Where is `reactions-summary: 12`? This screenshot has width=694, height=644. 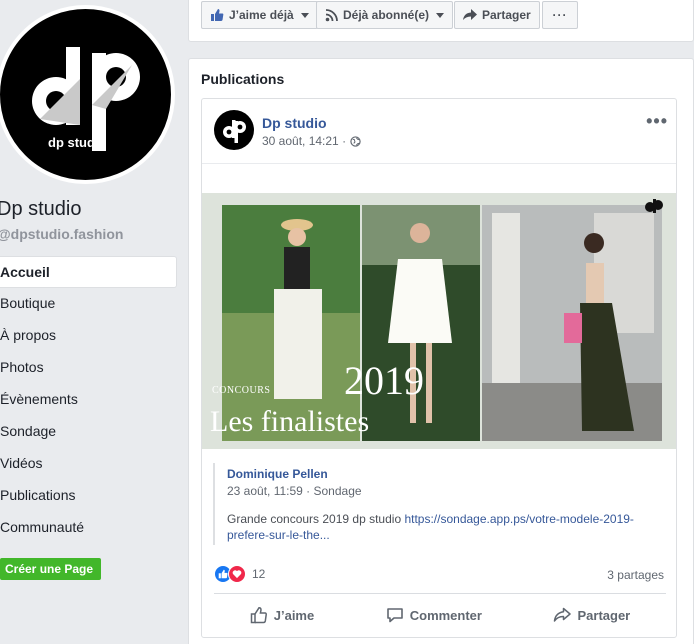 reactions-summary: 12 is located at coordinates (239, 574).